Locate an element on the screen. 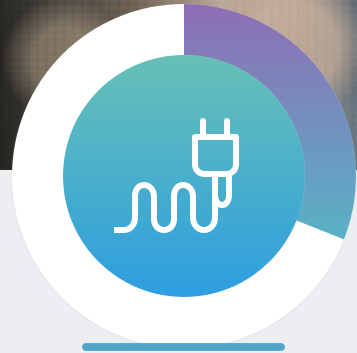 The height and width of the screenshot is (353, 357). bottom-progress-pill is located at coordinates (183, 347).